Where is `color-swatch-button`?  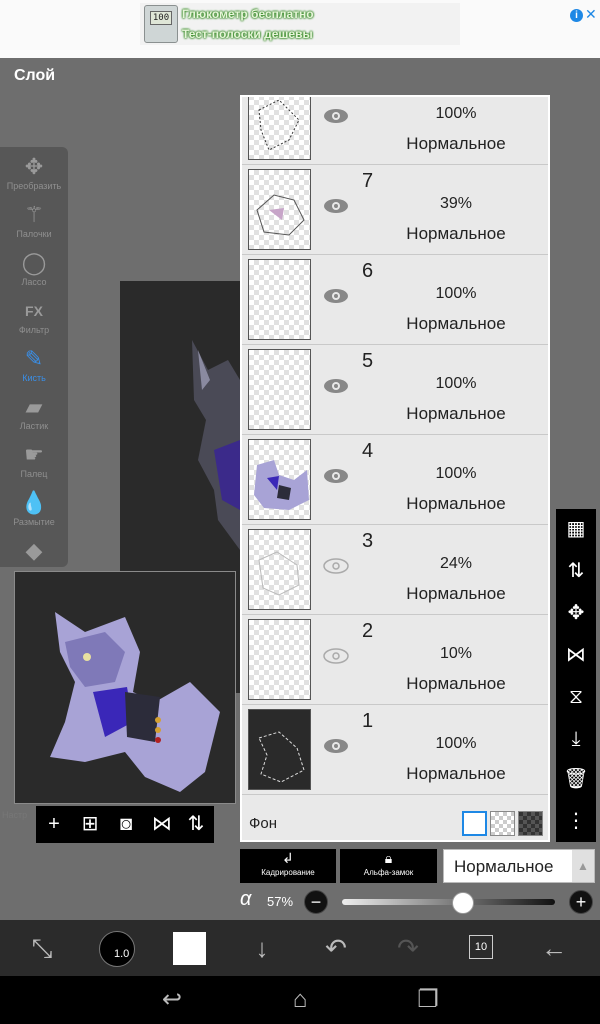 color-swatch-button is located at coordinates (189, 948).